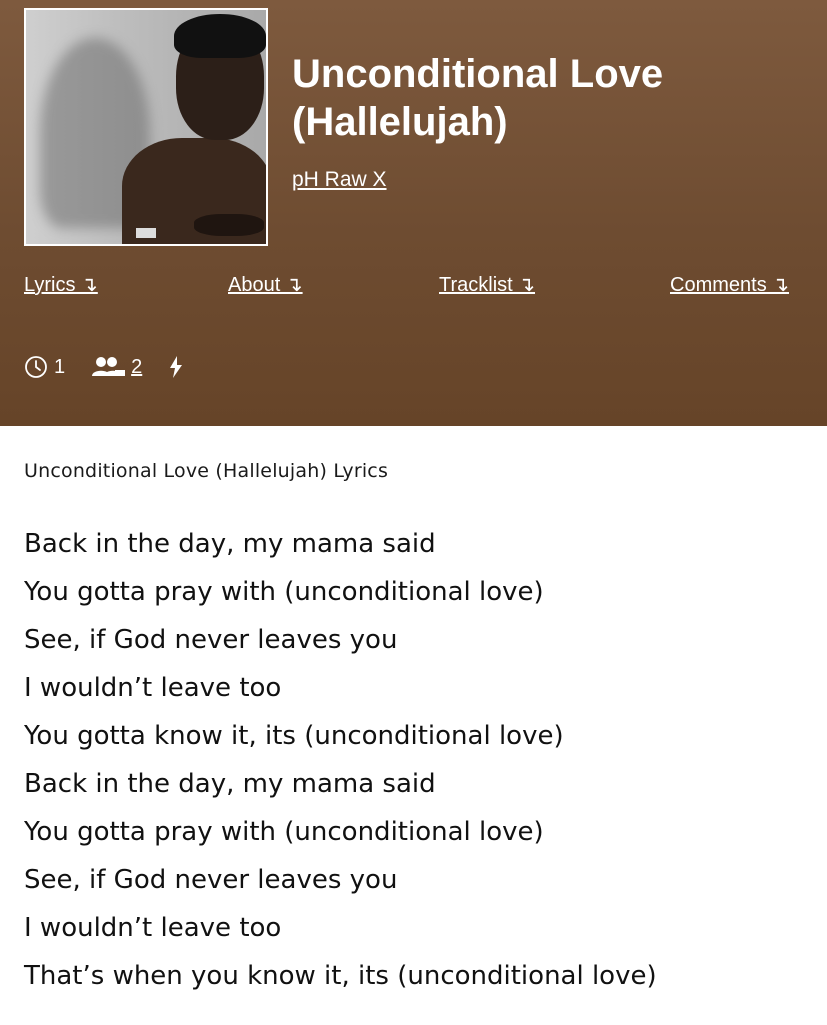 The image size is (827, 1025). I want to click on clock-icon, so click(36, 367).